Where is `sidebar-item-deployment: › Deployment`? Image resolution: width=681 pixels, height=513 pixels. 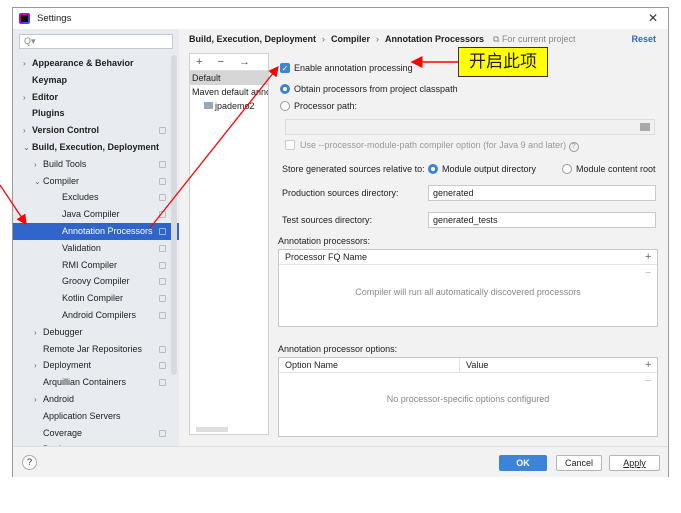 sidebar-item-deployment: › Deployment is located at coordinates (96, 365).